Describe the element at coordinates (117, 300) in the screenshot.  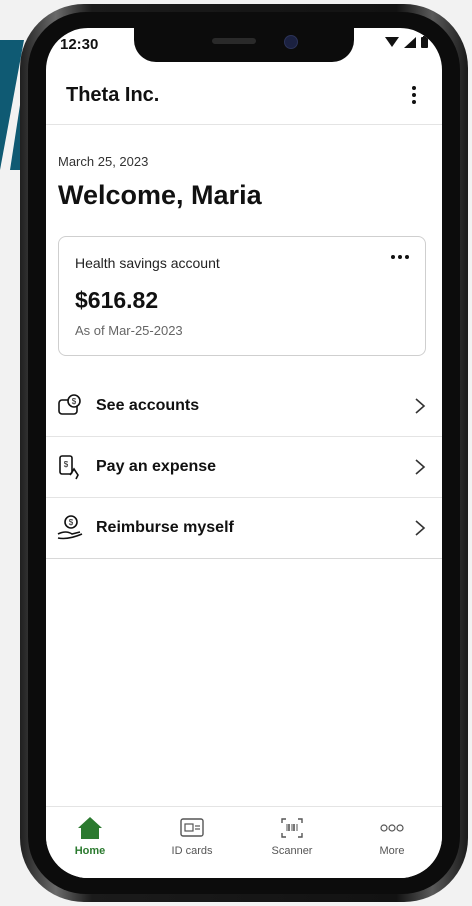
I see `account-balance: $616.82` at that location.